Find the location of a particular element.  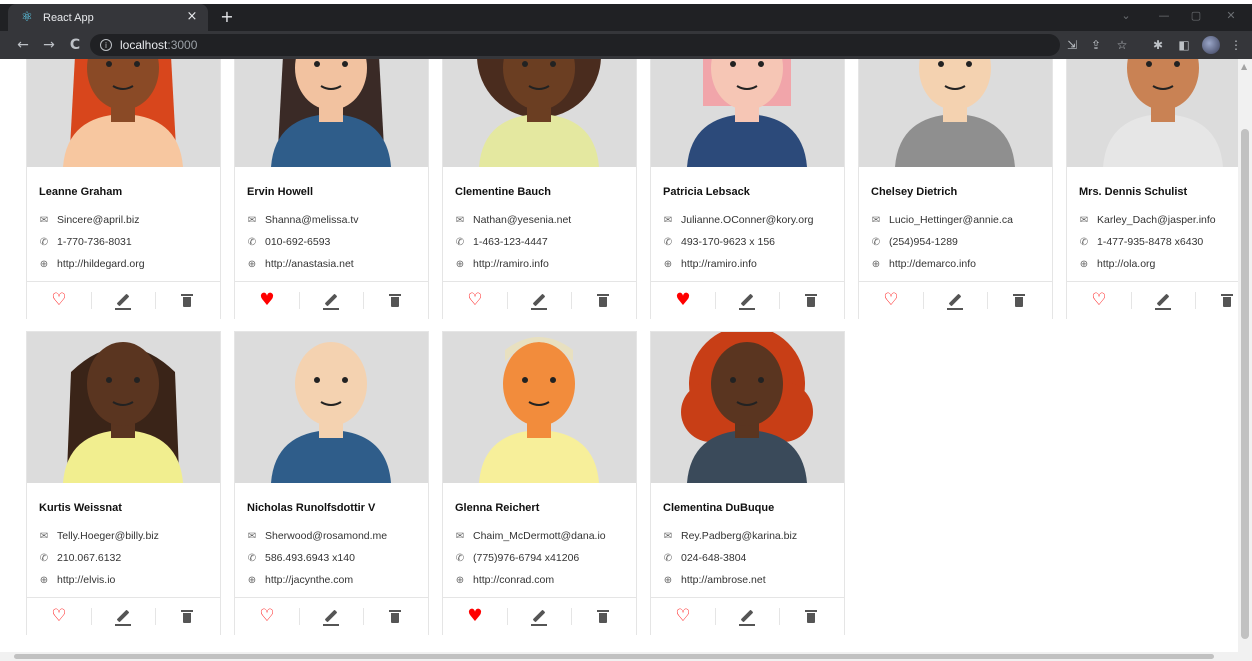

vertical-scroll-thumb is located at coordinates (1245, 384).